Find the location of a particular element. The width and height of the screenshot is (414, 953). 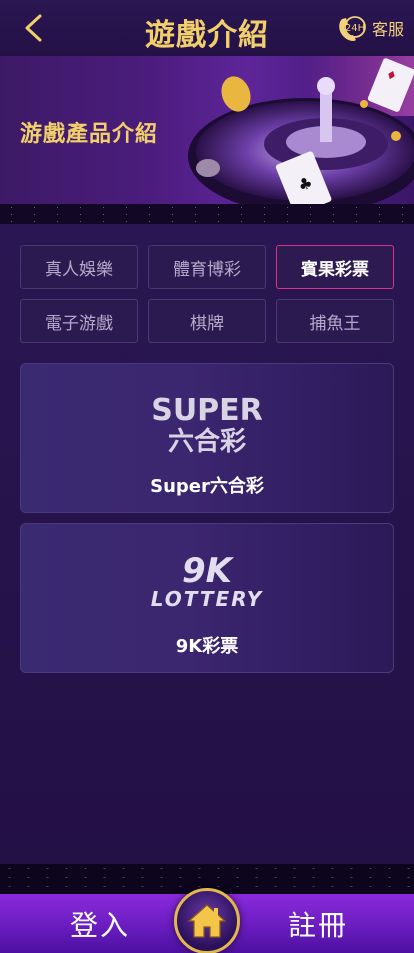

home-button is located at coordinates (207, 920).